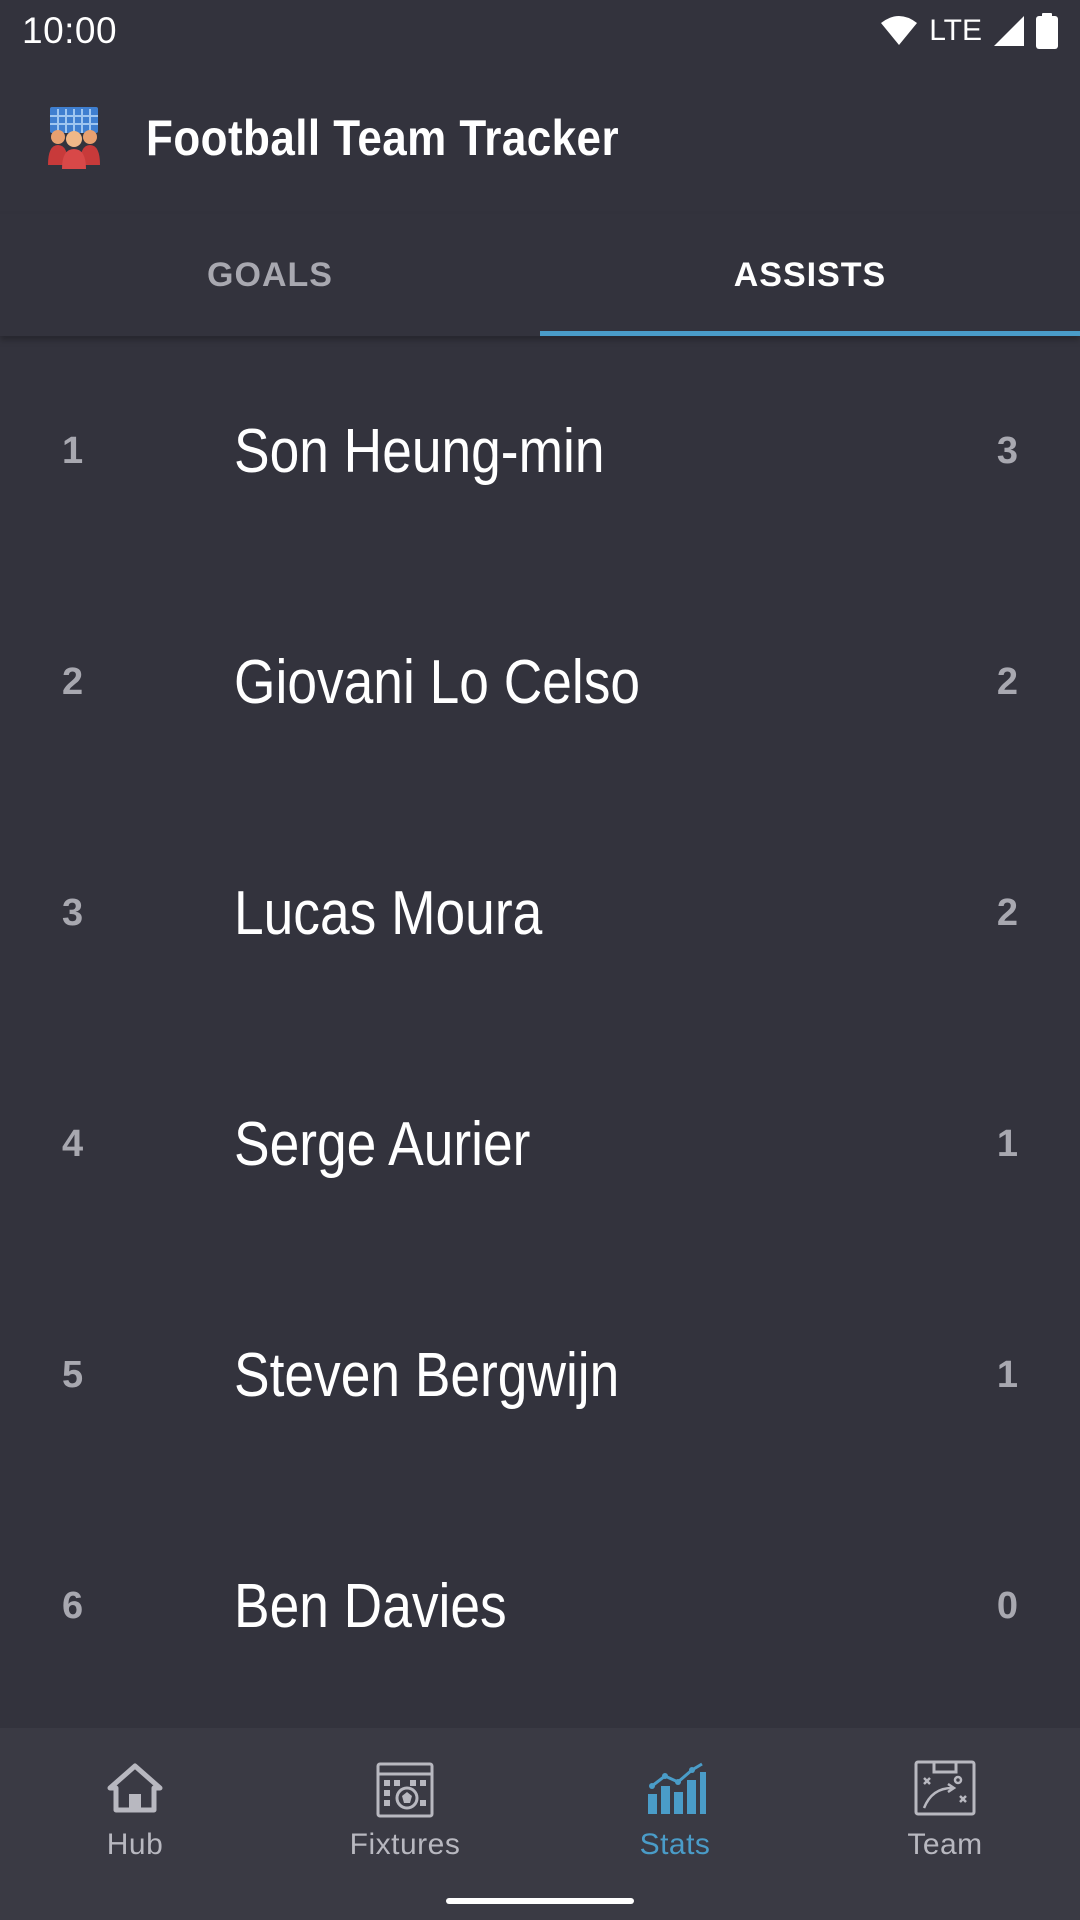 The height and width of the screenshot is (1920, 1080). Describe the element at coordinates (427, 1375) in the screenshot. I see `player-name: Steven Bergwijn` at that location.